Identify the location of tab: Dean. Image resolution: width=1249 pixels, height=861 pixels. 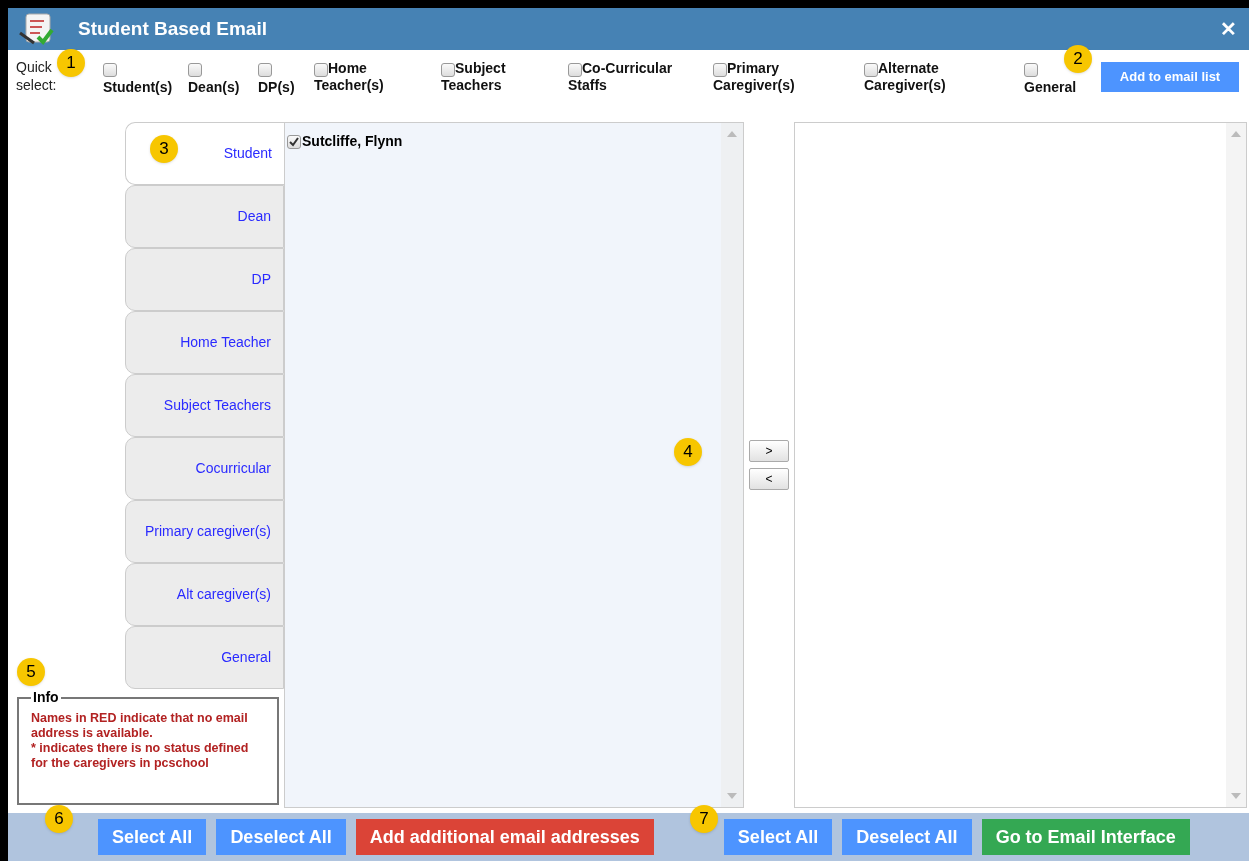
(204, 216).